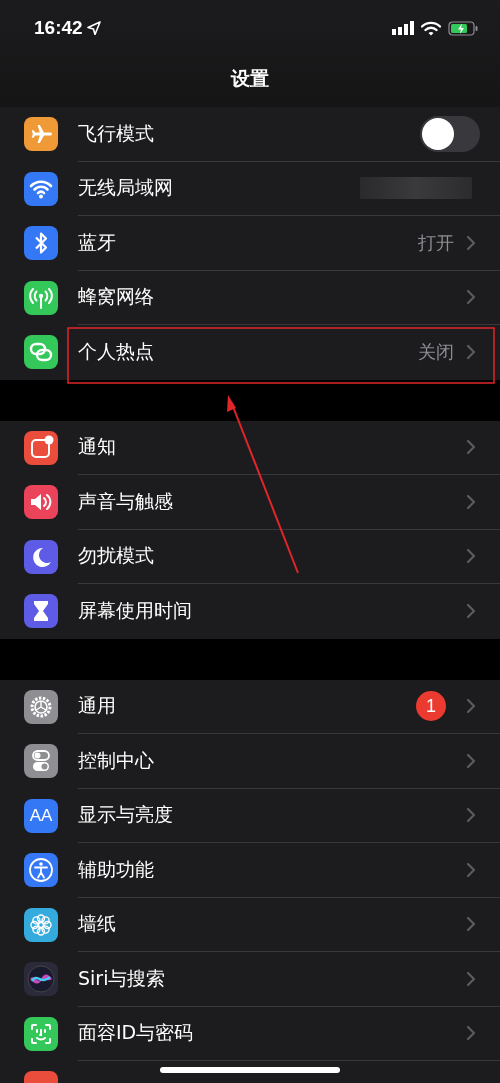 This screenshot has width=500, height=1083. Describe the element at coordinates (250, 815) in the screenshot. I see `settings-row: AA 显示与亮度` at that location.